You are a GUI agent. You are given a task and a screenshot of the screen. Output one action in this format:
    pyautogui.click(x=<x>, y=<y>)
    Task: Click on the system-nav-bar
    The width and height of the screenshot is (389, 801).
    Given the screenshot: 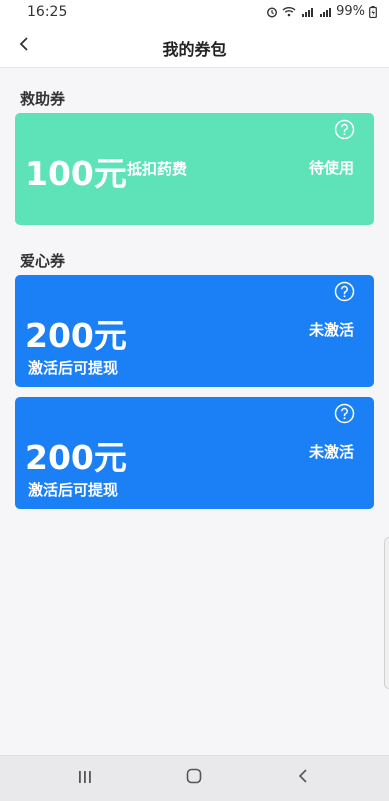 What is the action you would take?
    pyautogui.click(x=194, y=778)
    